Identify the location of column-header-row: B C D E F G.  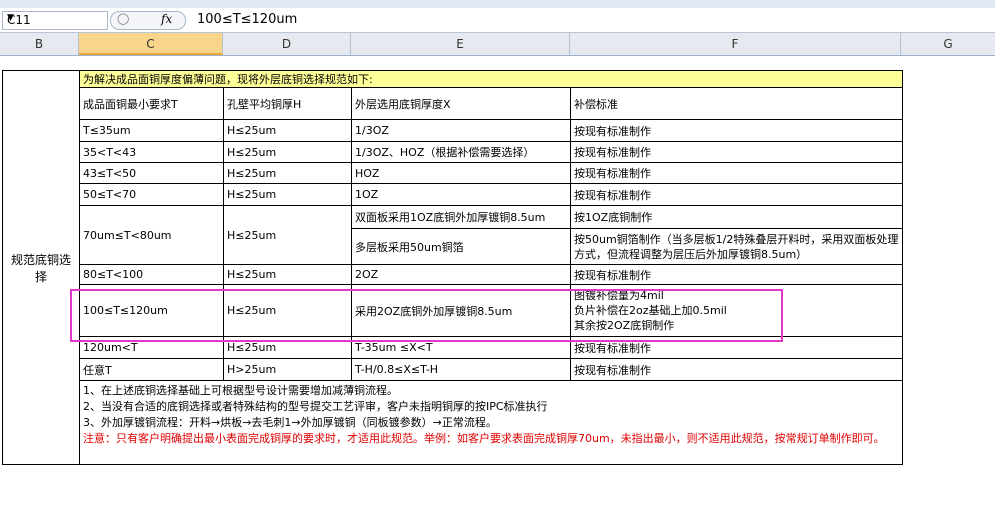
(497, 44).